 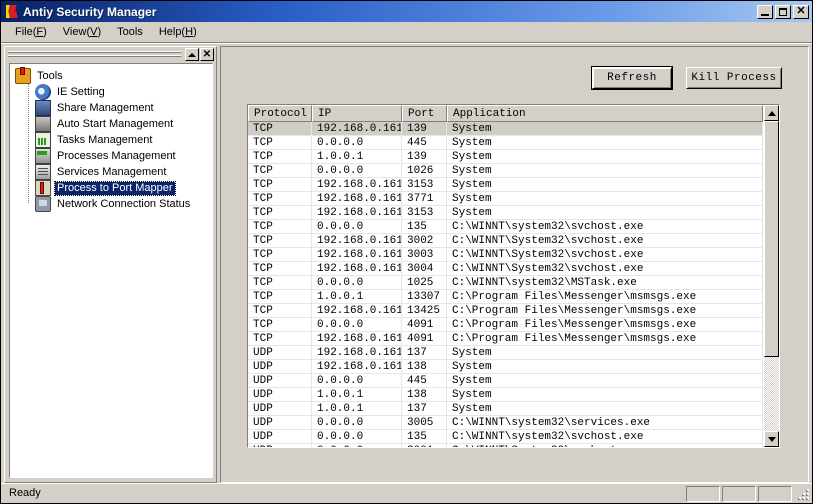 I want to click on panel-close-button: ✕, so click(x=207, y=54).